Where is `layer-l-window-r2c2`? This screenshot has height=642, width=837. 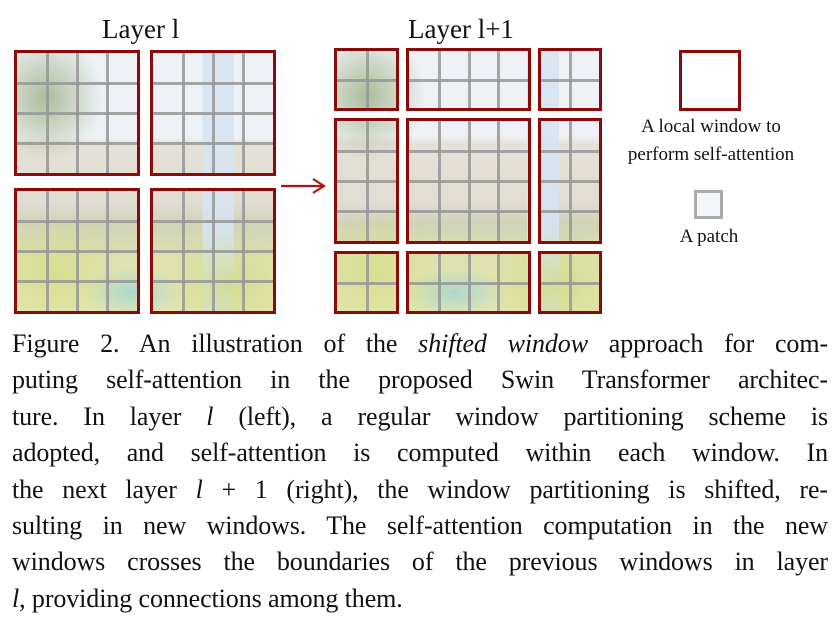 layer-l-window-r2c2 is located at coordinates (213, 251).